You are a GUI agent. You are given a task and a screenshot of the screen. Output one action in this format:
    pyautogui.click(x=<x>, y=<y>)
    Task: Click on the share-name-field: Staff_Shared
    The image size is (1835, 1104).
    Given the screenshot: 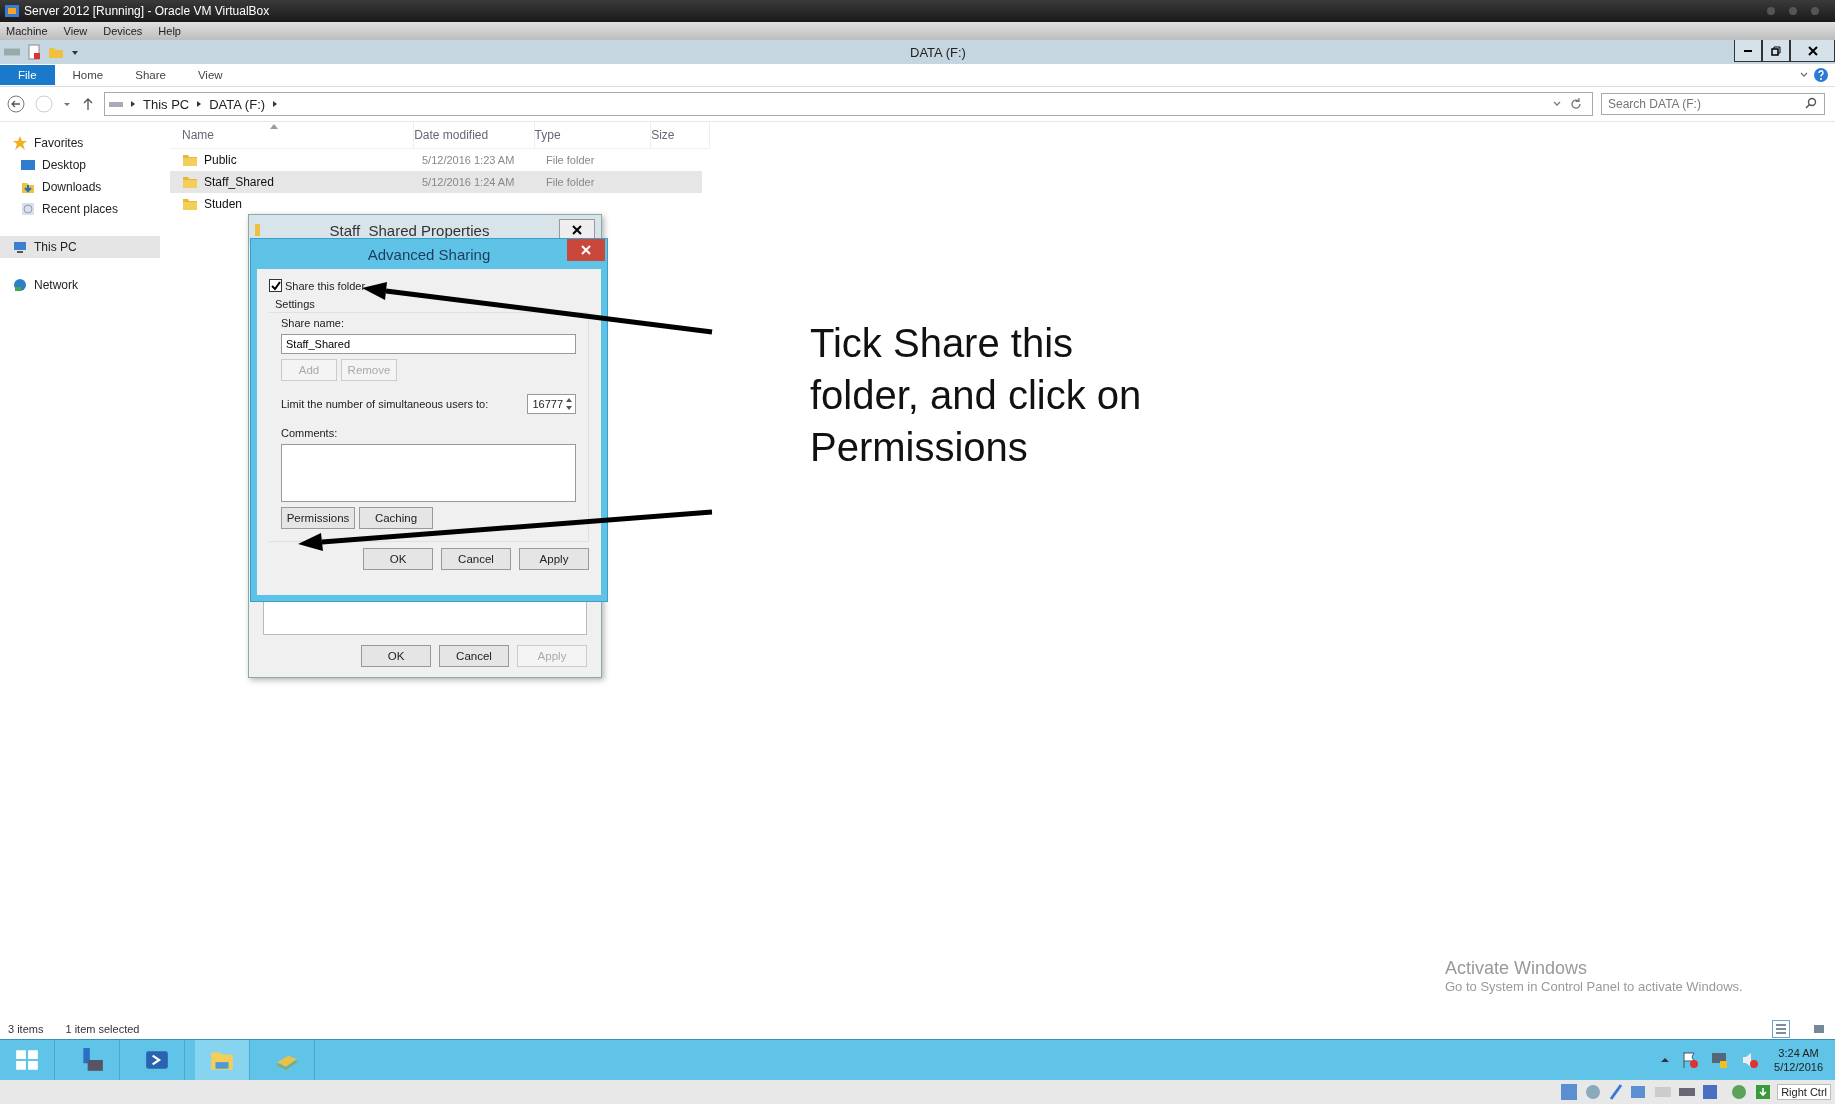 What is the action you would take?
    pyautogui.click(x=428, y=344)
    